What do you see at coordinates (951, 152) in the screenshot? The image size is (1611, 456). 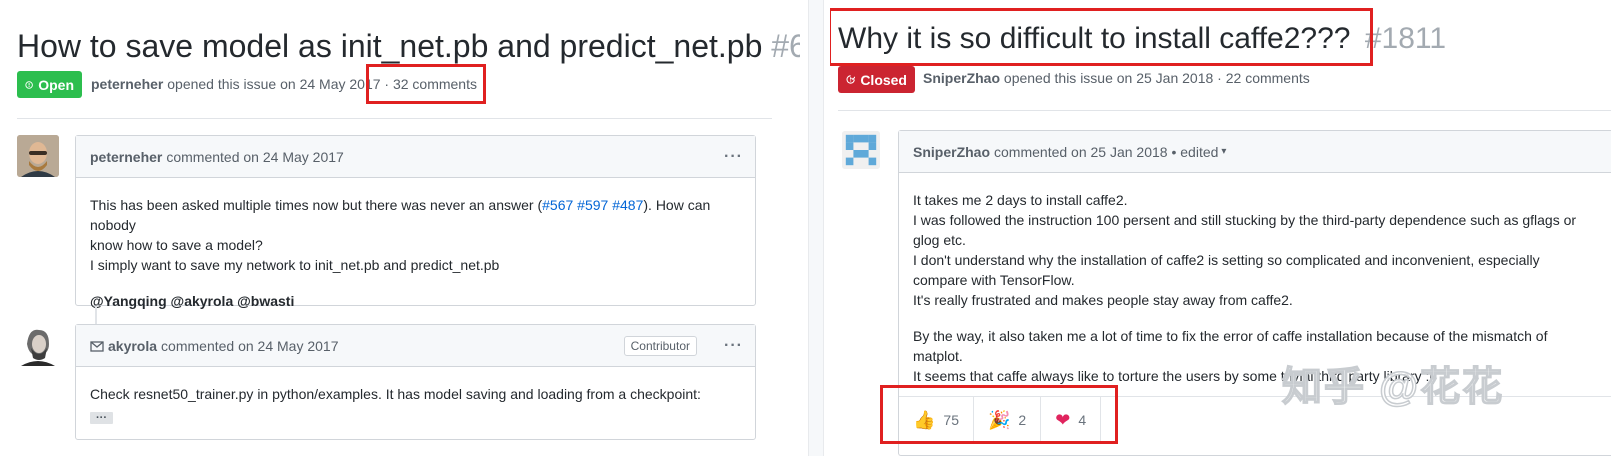 I see `comment-author: SniperZhao` at bounding box center [951, 152].